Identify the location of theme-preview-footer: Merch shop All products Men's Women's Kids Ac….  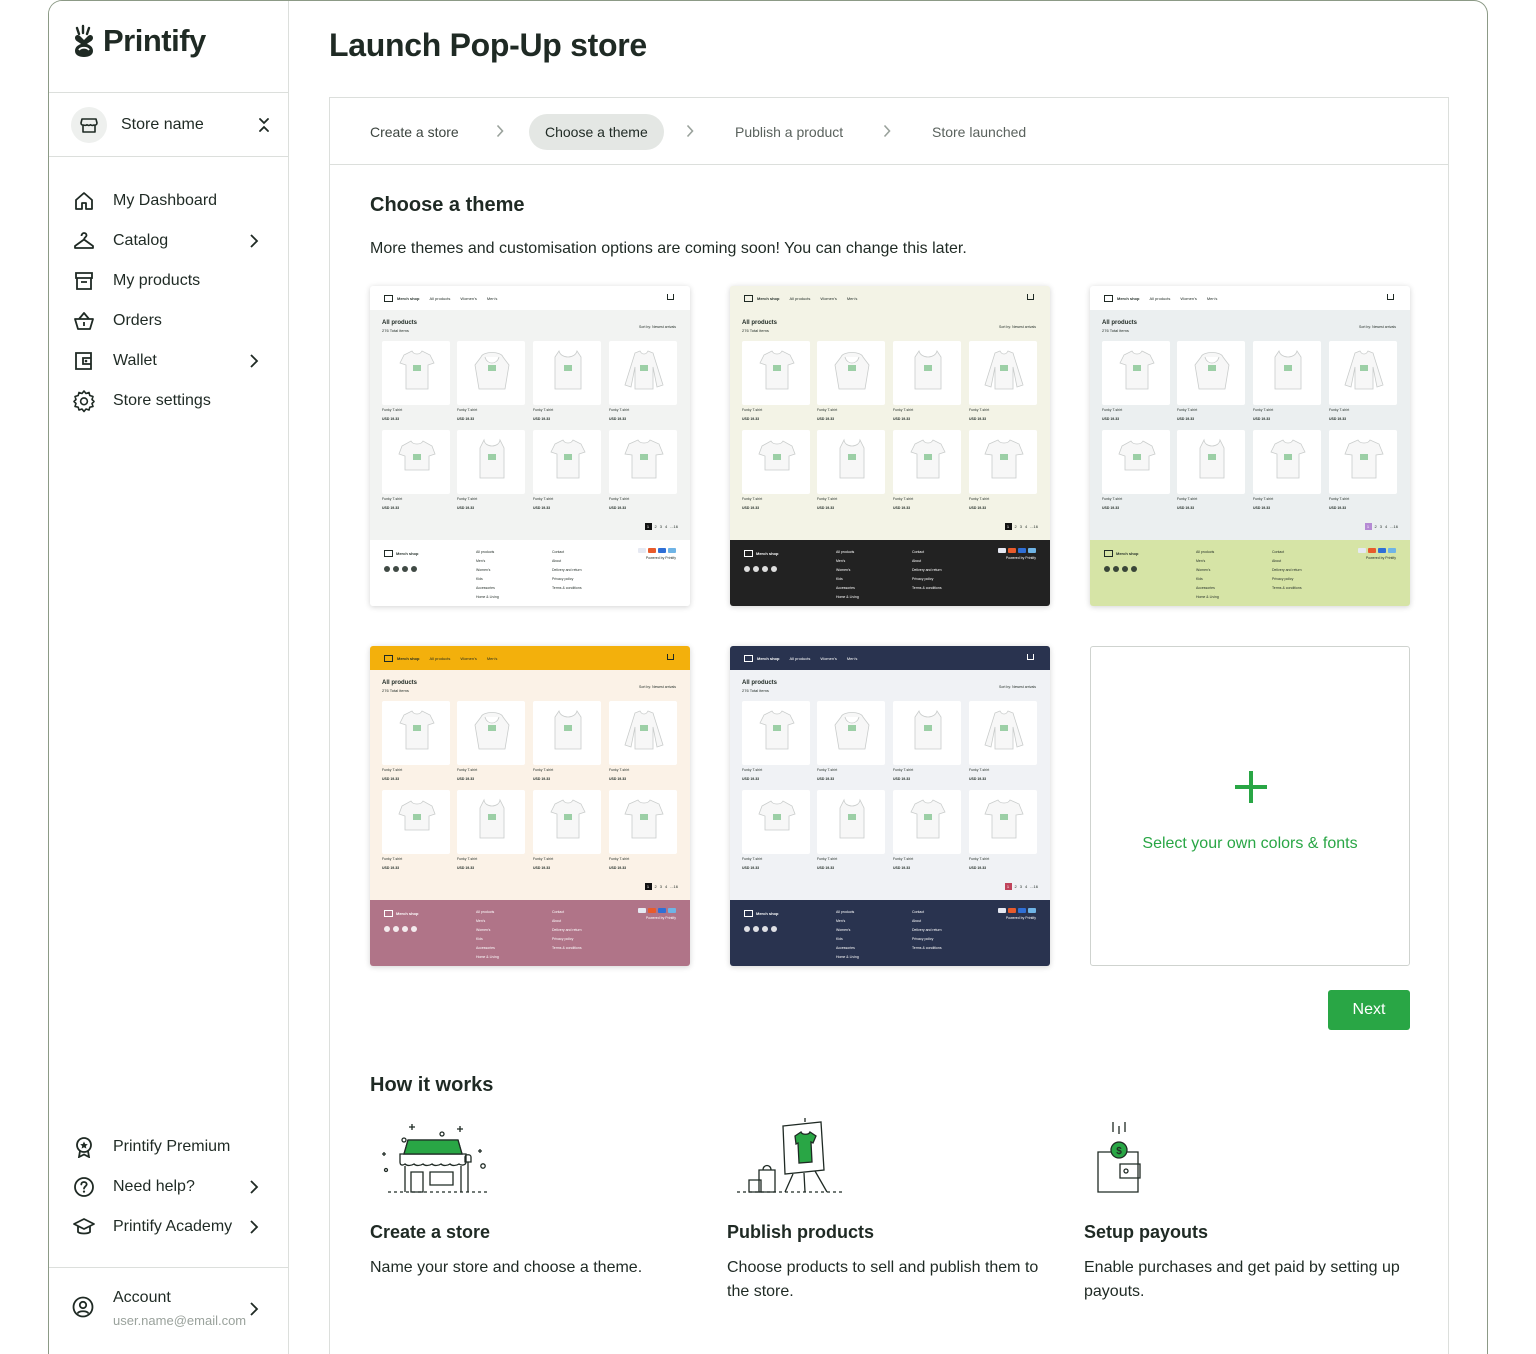
(530, 573).